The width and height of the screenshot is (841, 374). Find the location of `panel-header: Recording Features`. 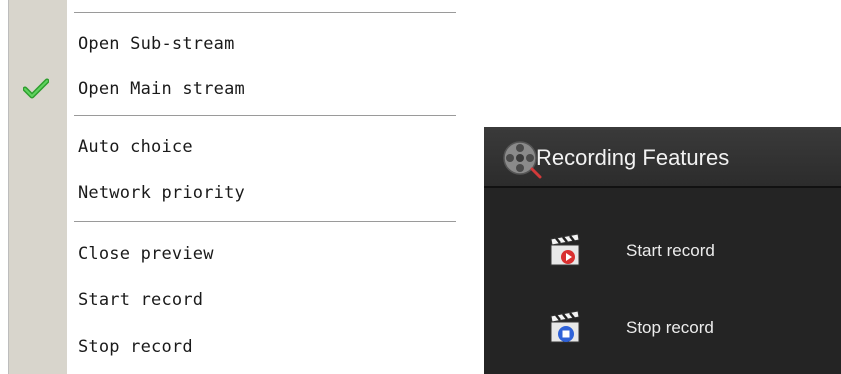

panel-header: Recording Features is located at coordinates (662, 157).